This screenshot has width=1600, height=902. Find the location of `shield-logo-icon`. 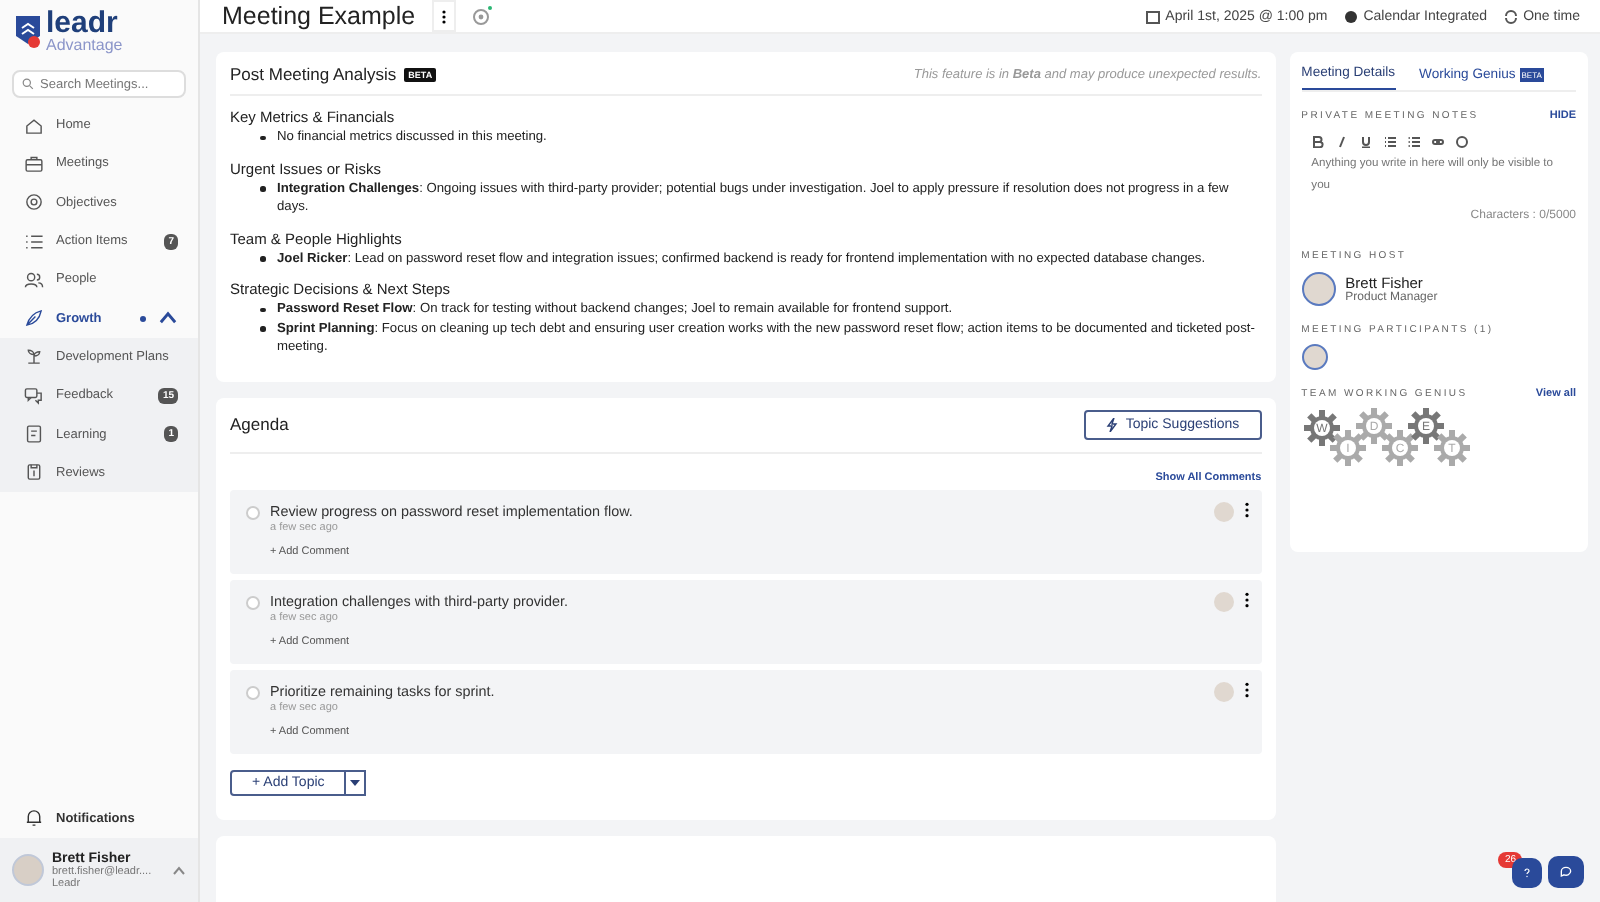

shield-logo-icon is located at coordinates (28, 32).